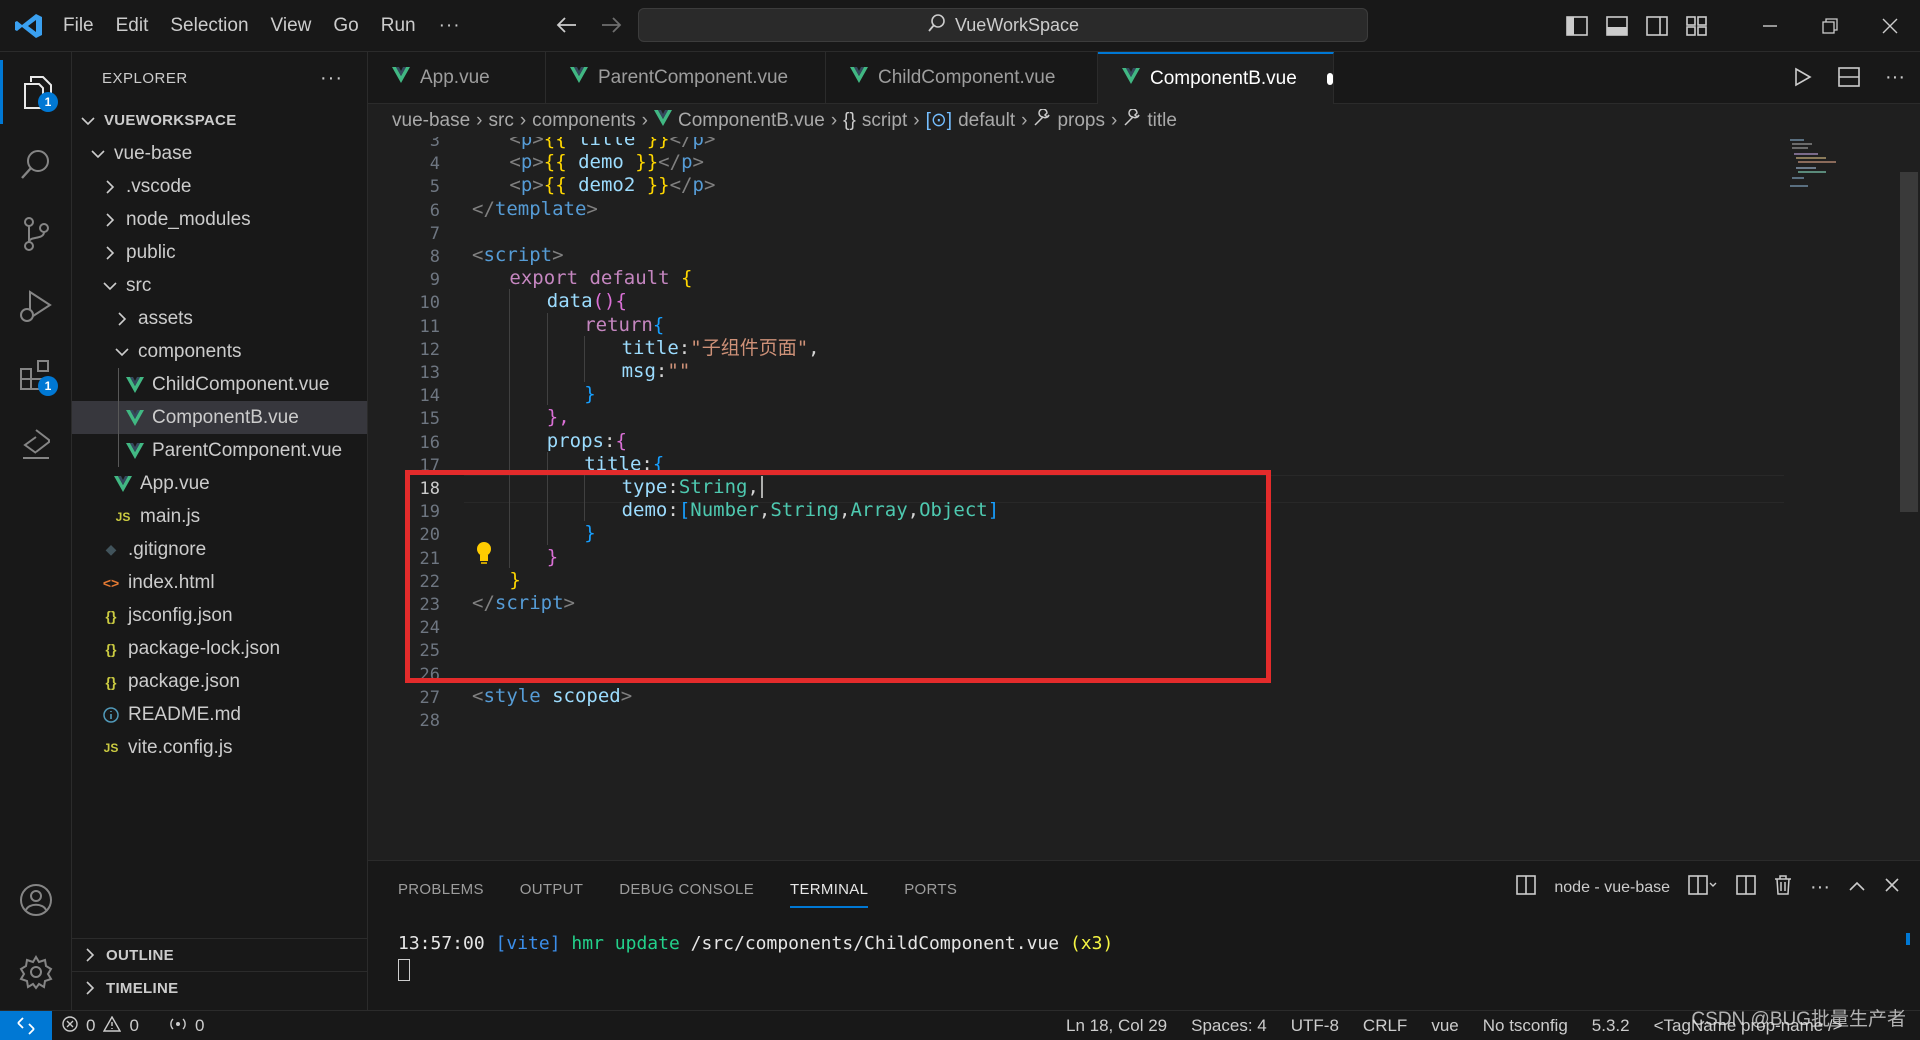  What do you see at coordinates (986, 121) in the screenshot?
I see `breadcrumb-default: default` at bounding box center [986, 121].